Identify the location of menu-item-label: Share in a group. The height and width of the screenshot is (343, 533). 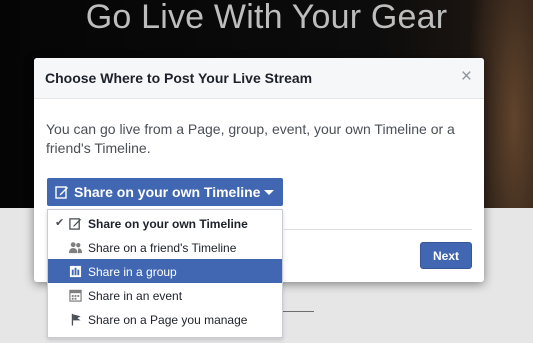
(132, 272).